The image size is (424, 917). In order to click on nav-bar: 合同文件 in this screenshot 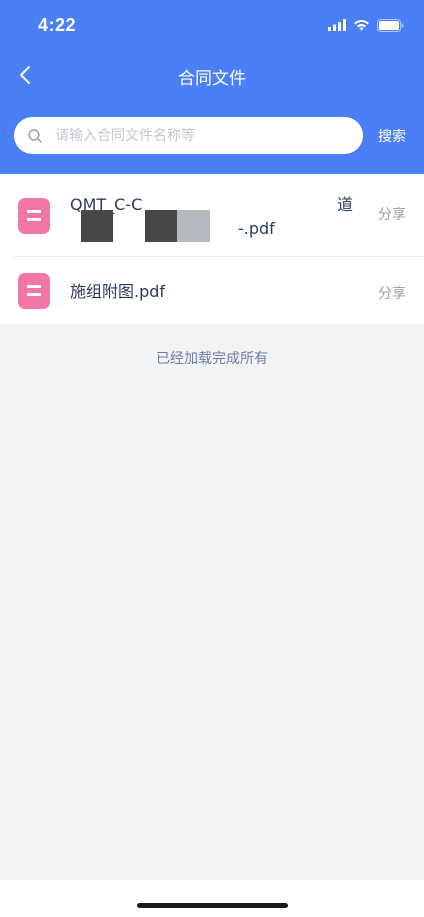, I will do `click(212, 75)`.